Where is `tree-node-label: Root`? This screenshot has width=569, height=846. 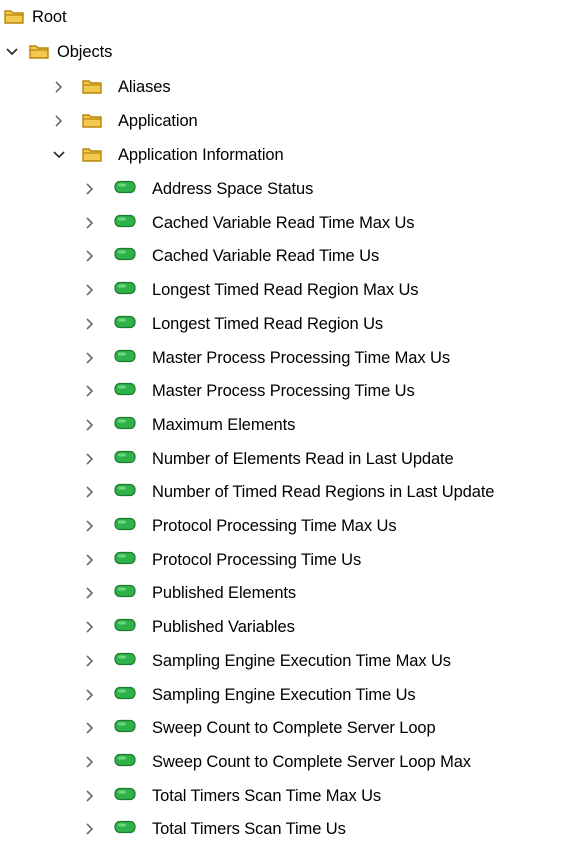
tree-node-label: Root is located at coordinates (49, 17).